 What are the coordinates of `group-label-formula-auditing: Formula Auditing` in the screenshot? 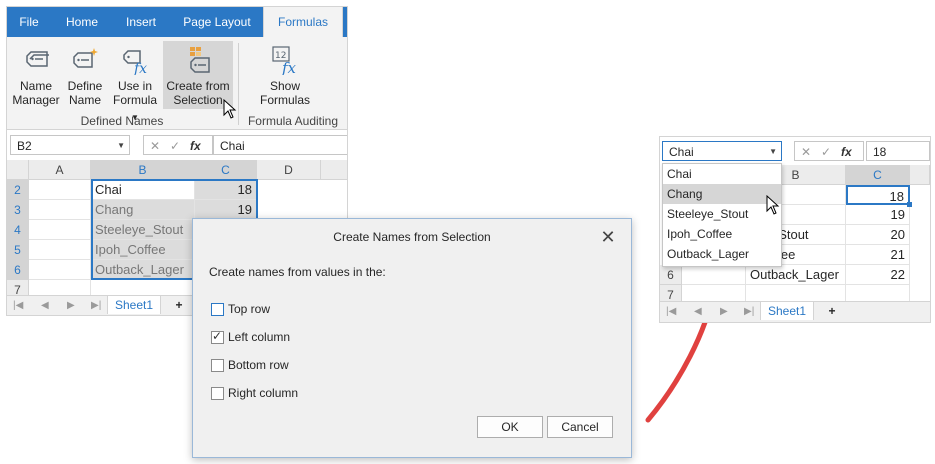 It's located at (293, 121).